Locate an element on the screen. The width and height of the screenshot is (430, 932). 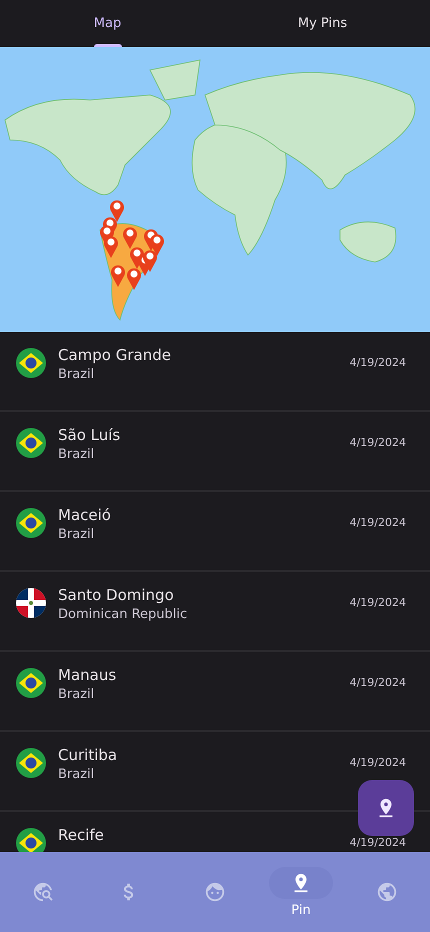
face-icon is located at coordinates (215, 892).